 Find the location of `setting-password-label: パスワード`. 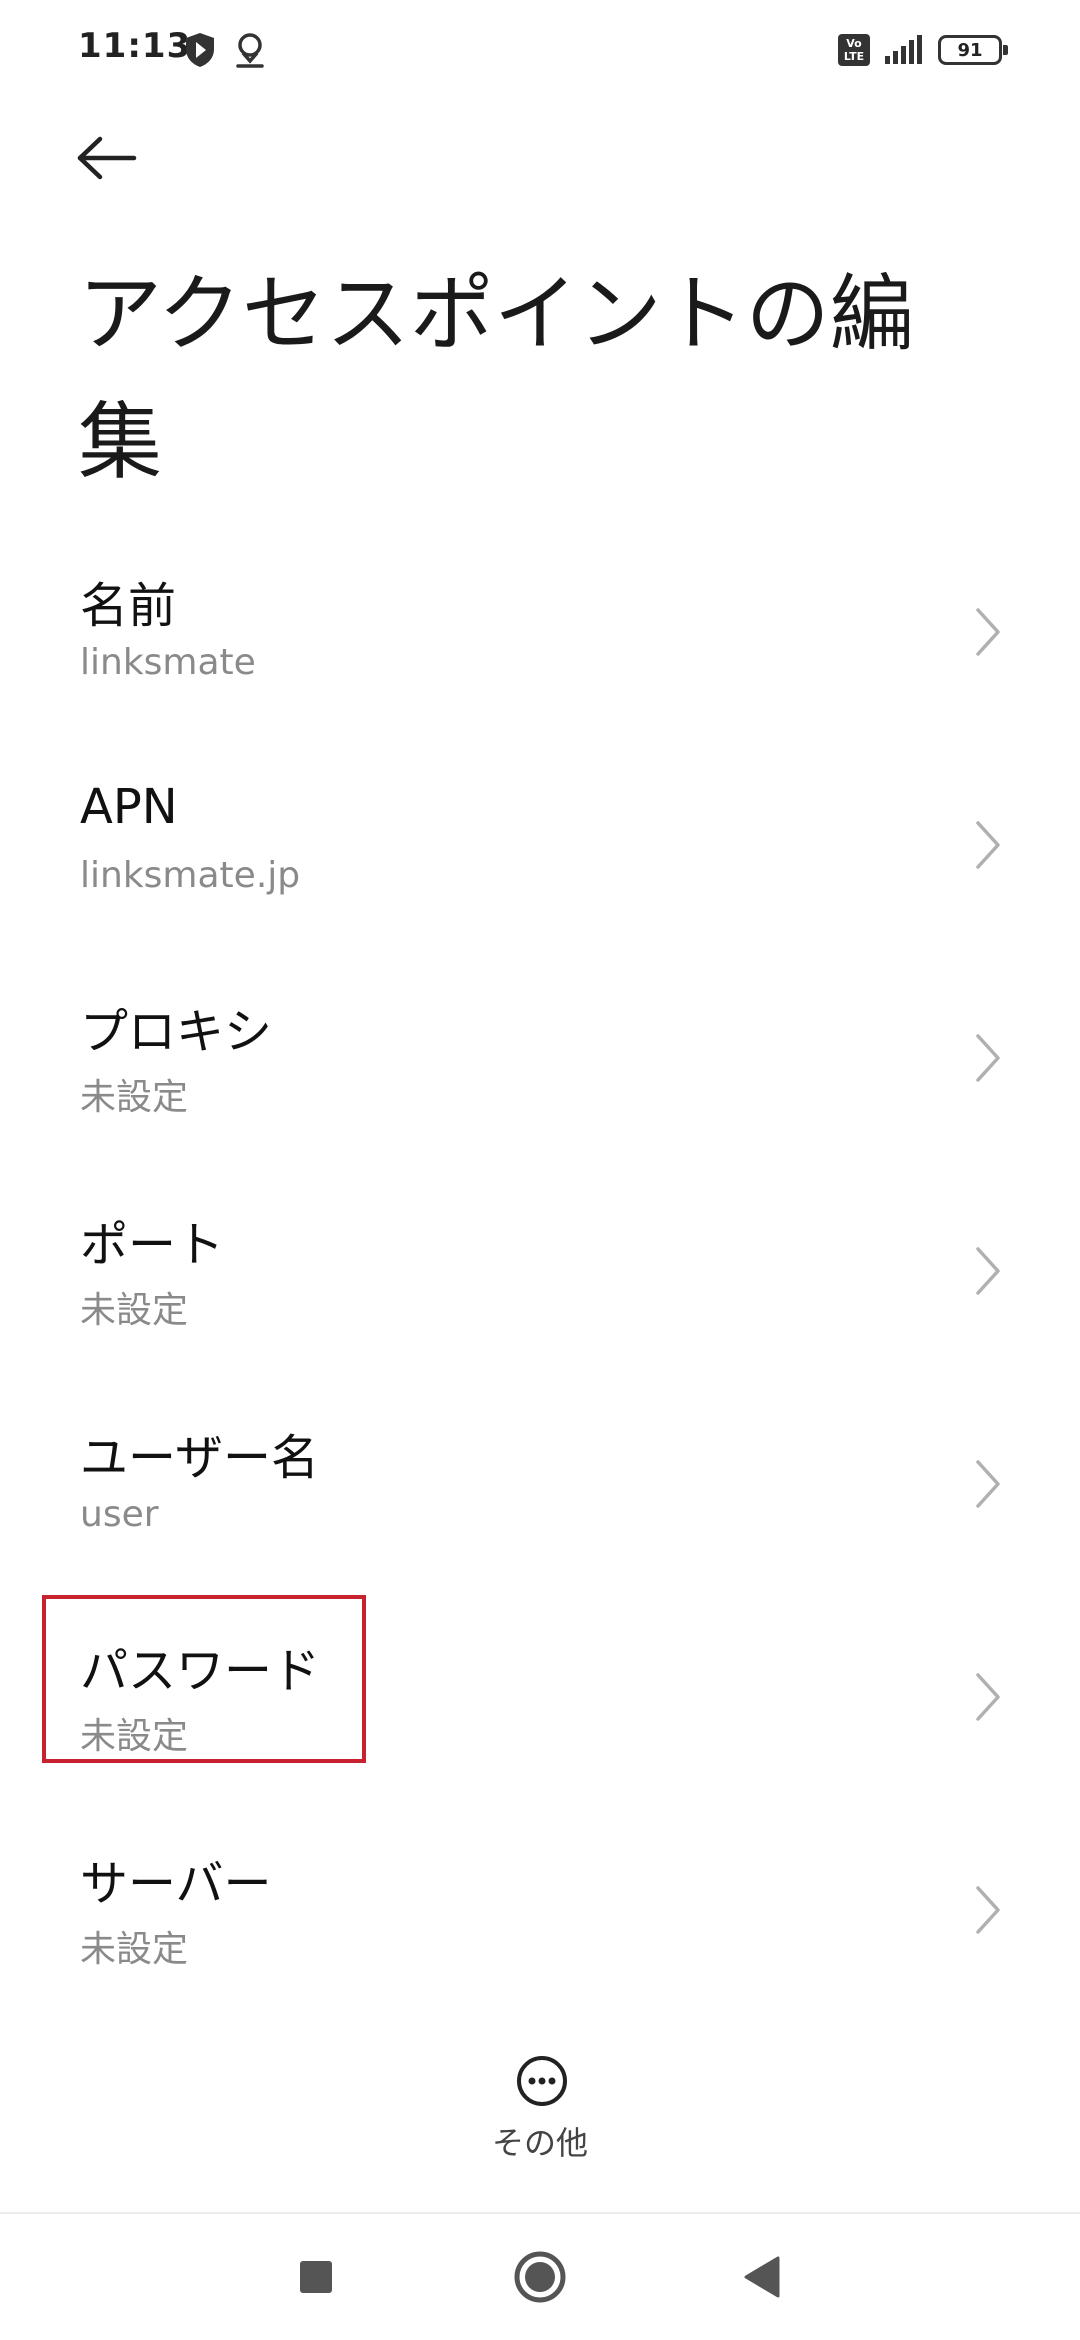

setting-password-label: パスワード is located at coordinates (200, 1671).